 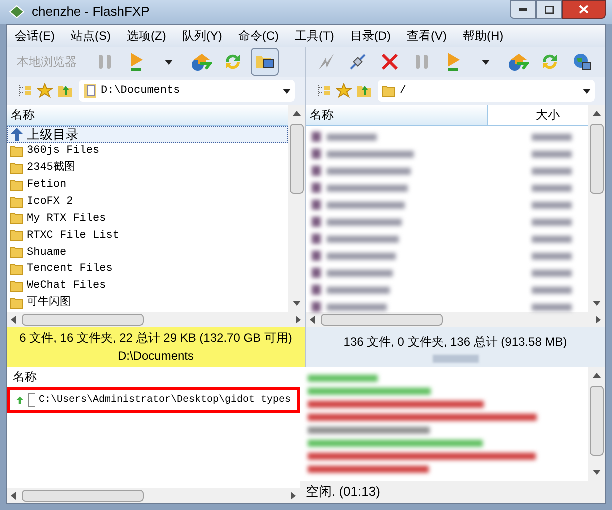 I want to click on local-path-text: D:\Documents, so click(x=156, y=356).